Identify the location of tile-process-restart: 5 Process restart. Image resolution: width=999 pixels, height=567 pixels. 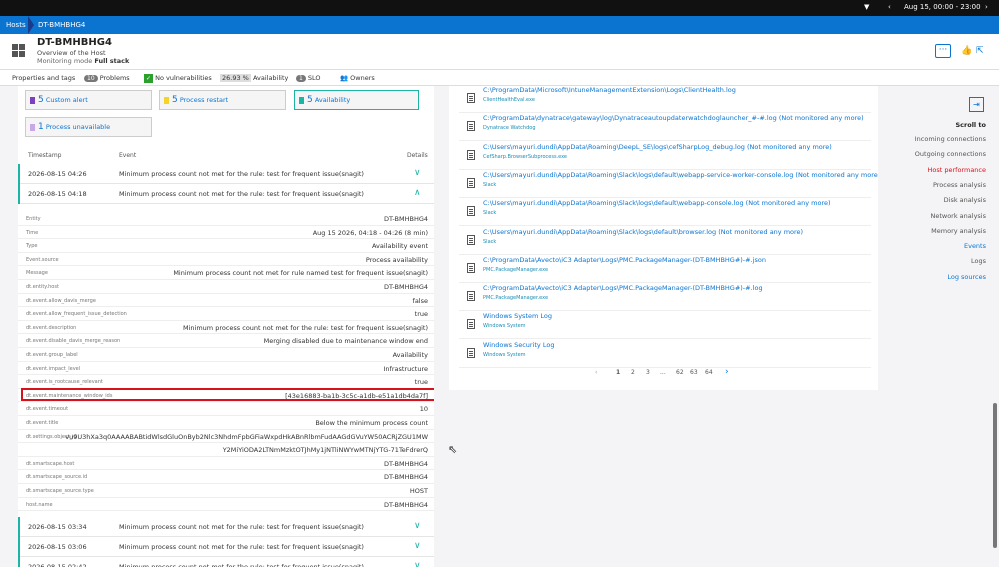
(222, 100).